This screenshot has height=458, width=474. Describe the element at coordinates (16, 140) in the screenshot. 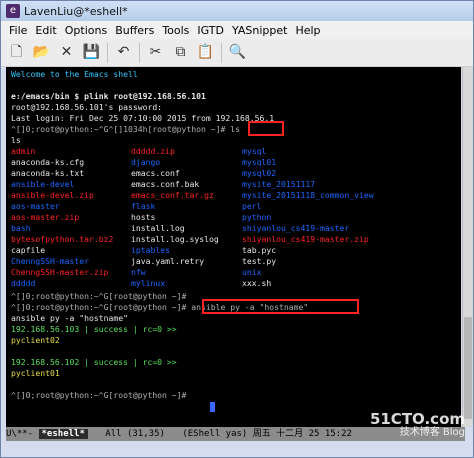

I see `terminal-line: ls` at that location.